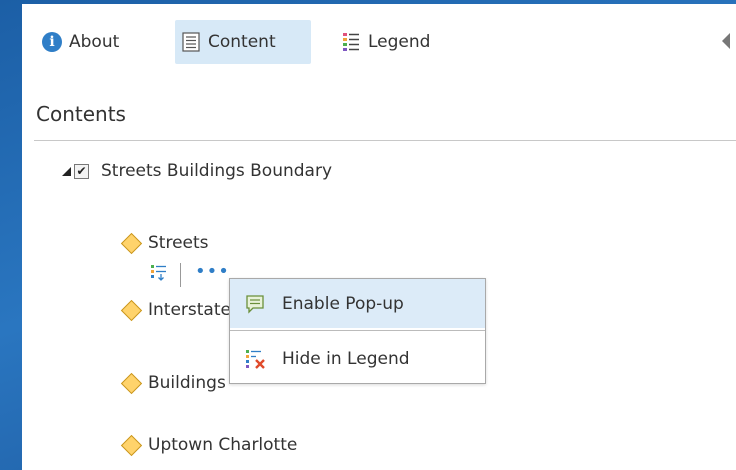  I want to click on collapse-panel-arrow-icon, so click(726, 41).